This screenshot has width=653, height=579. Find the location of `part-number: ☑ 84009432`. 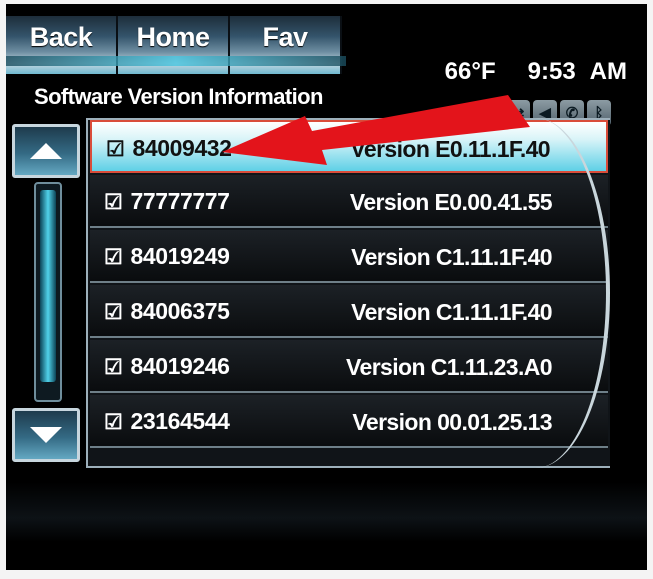

part-number: ☑ 84009432 is located at coordinates (169, 148).